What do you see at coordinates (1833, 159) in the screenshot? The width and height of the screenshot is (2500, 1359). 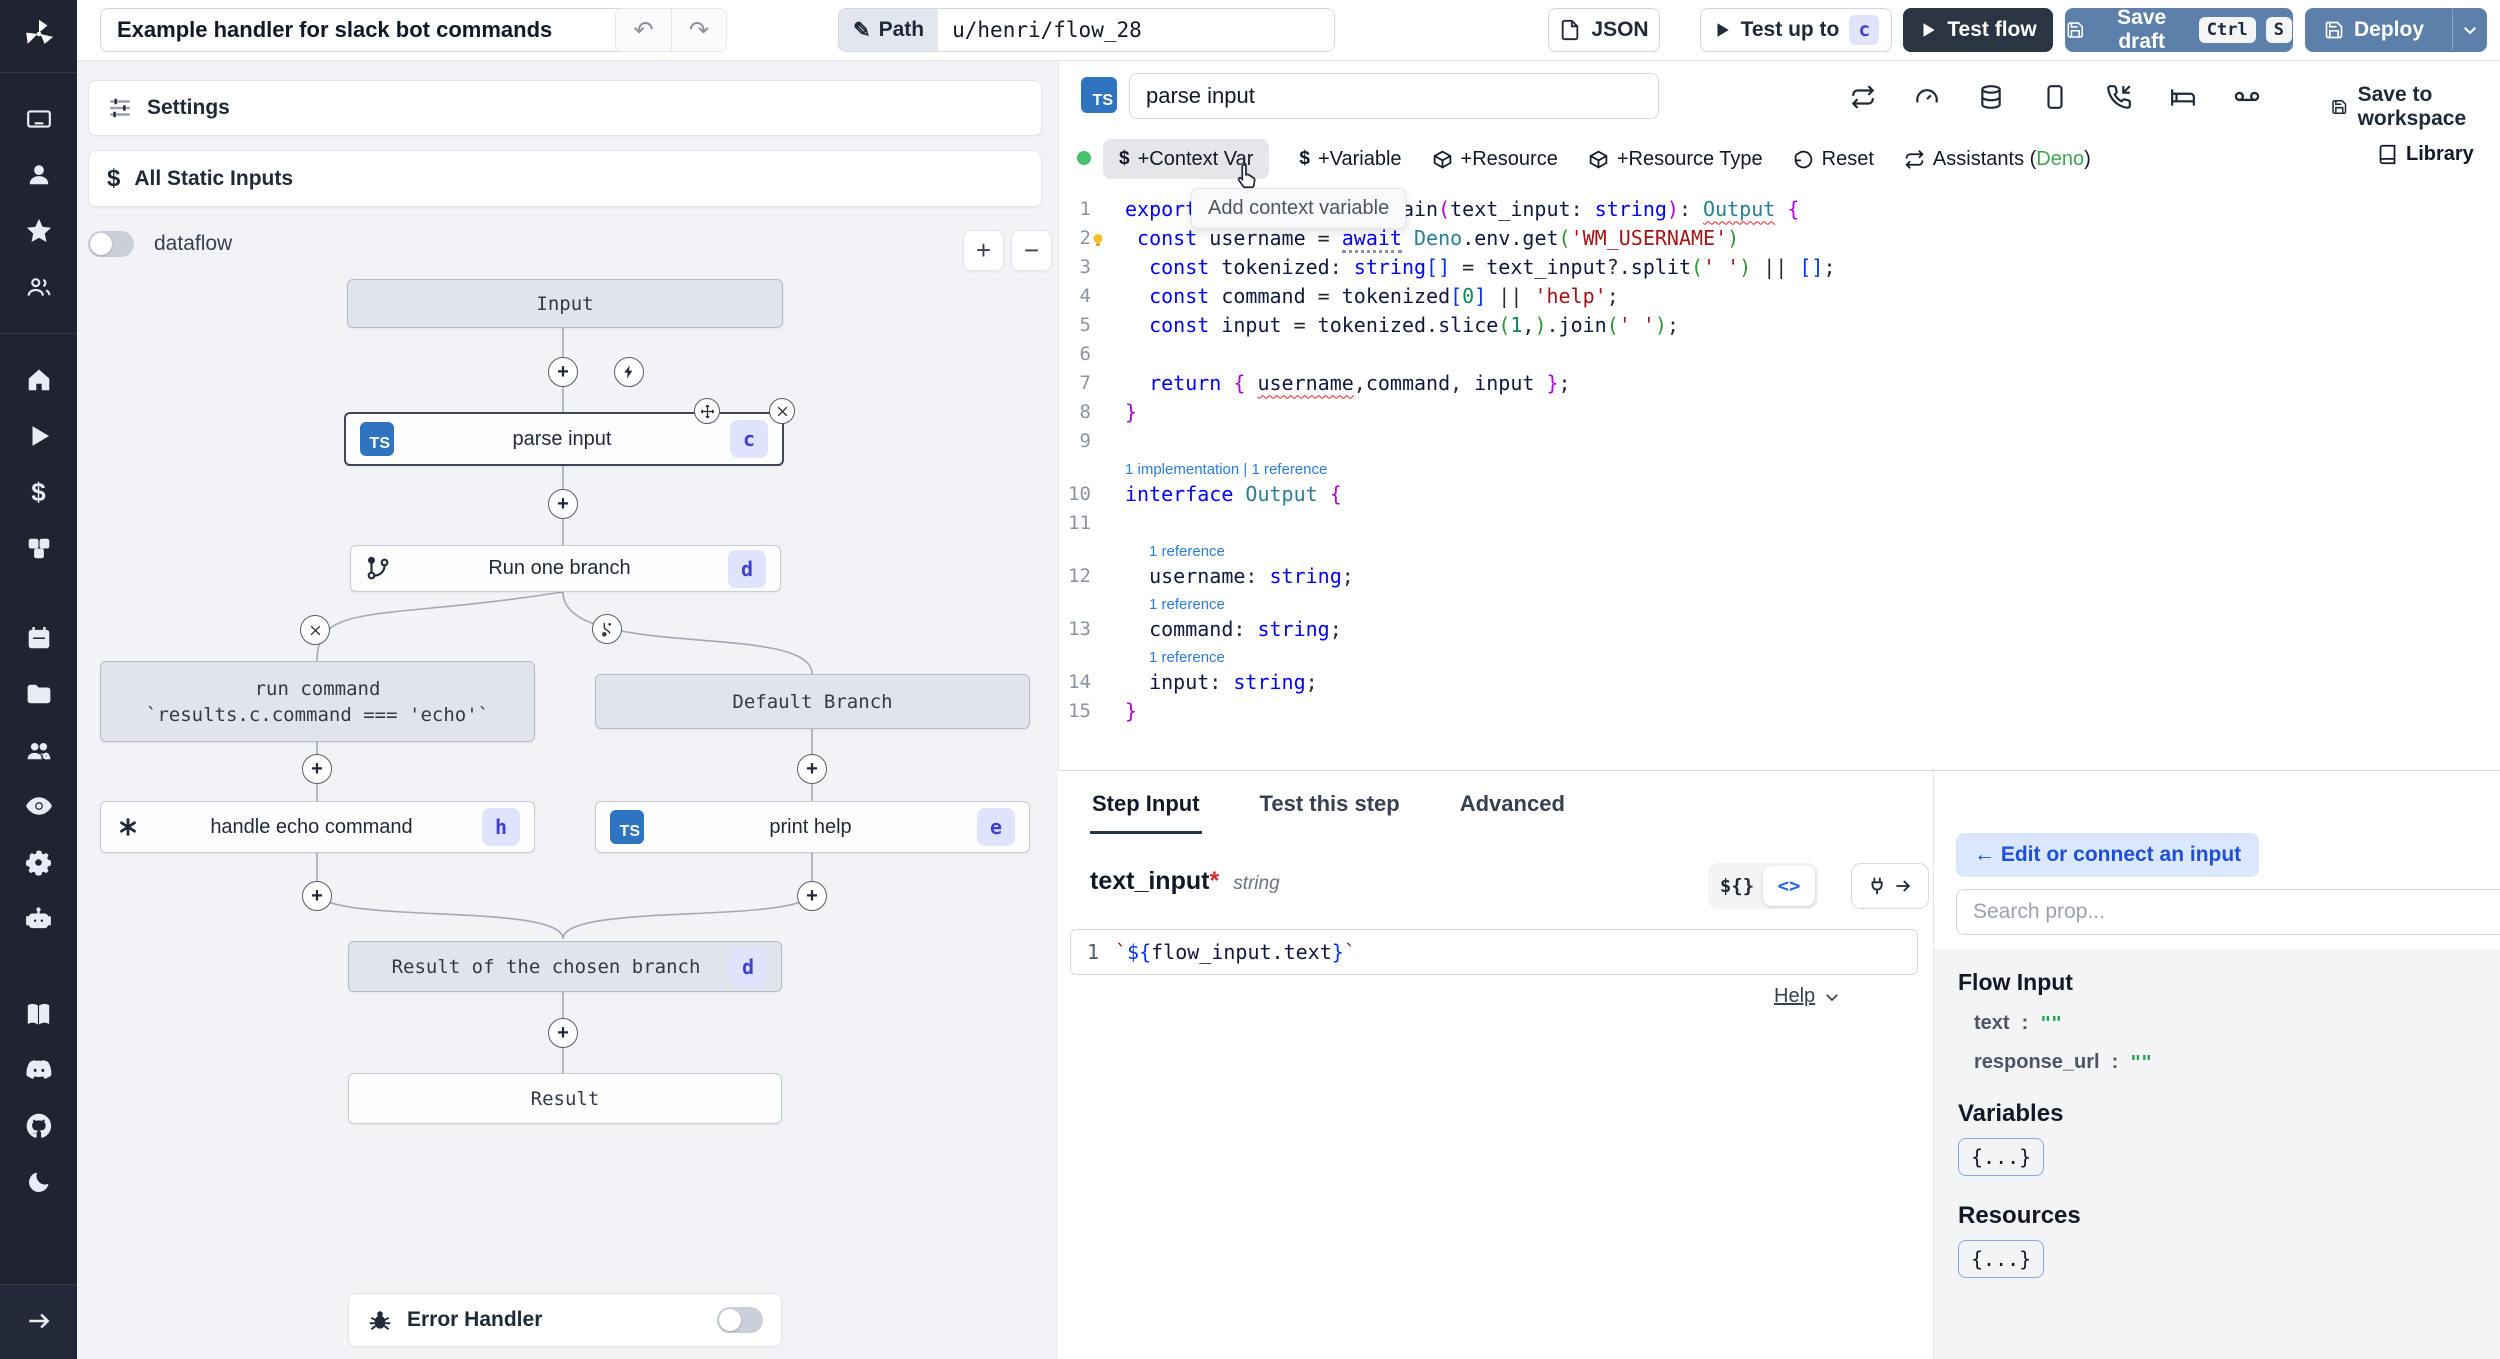 I see `reset-button: Reset` at bounding box center [1833, 159].